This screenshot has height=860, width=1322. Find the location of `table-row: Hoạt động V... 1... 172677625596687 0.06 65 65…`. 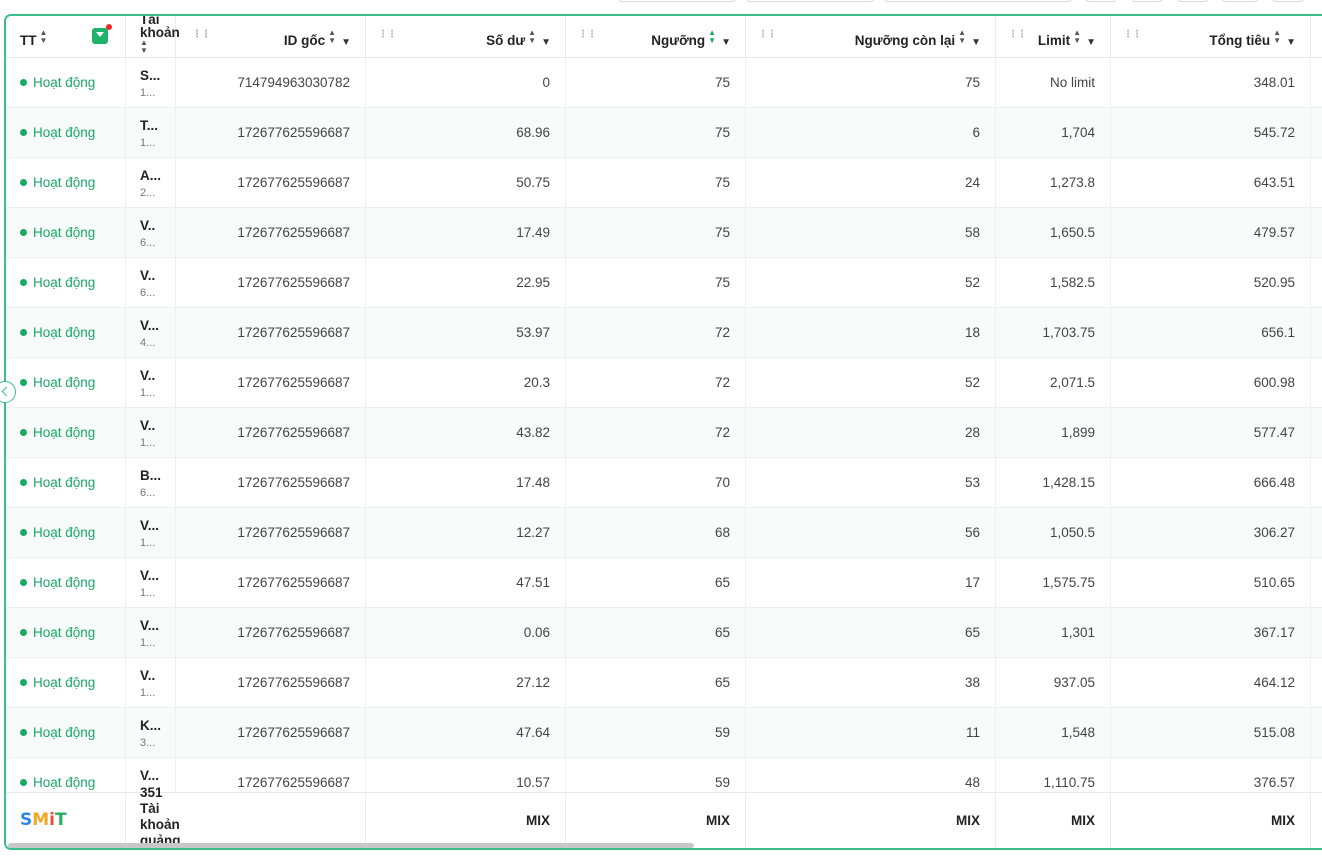

table-row: Hoạt động V... 1... 172677625596687 0.06 65 65… is located at coordinates (664, 633).